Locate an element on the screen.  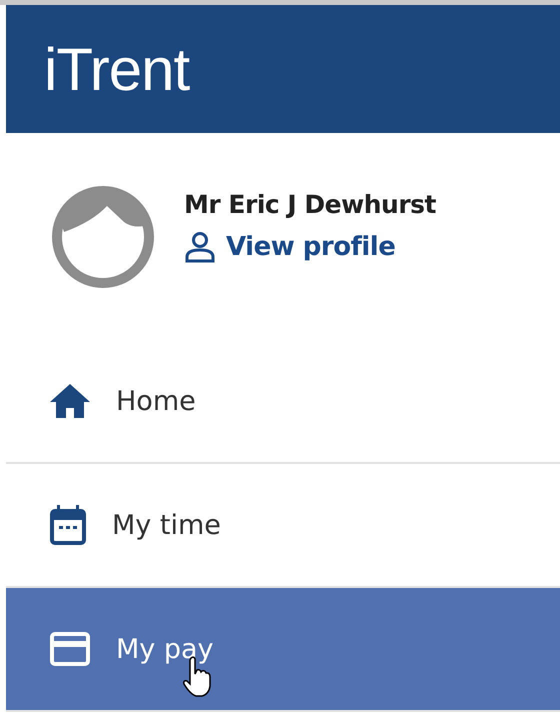
home-icon is located at coordinates (70, 401).